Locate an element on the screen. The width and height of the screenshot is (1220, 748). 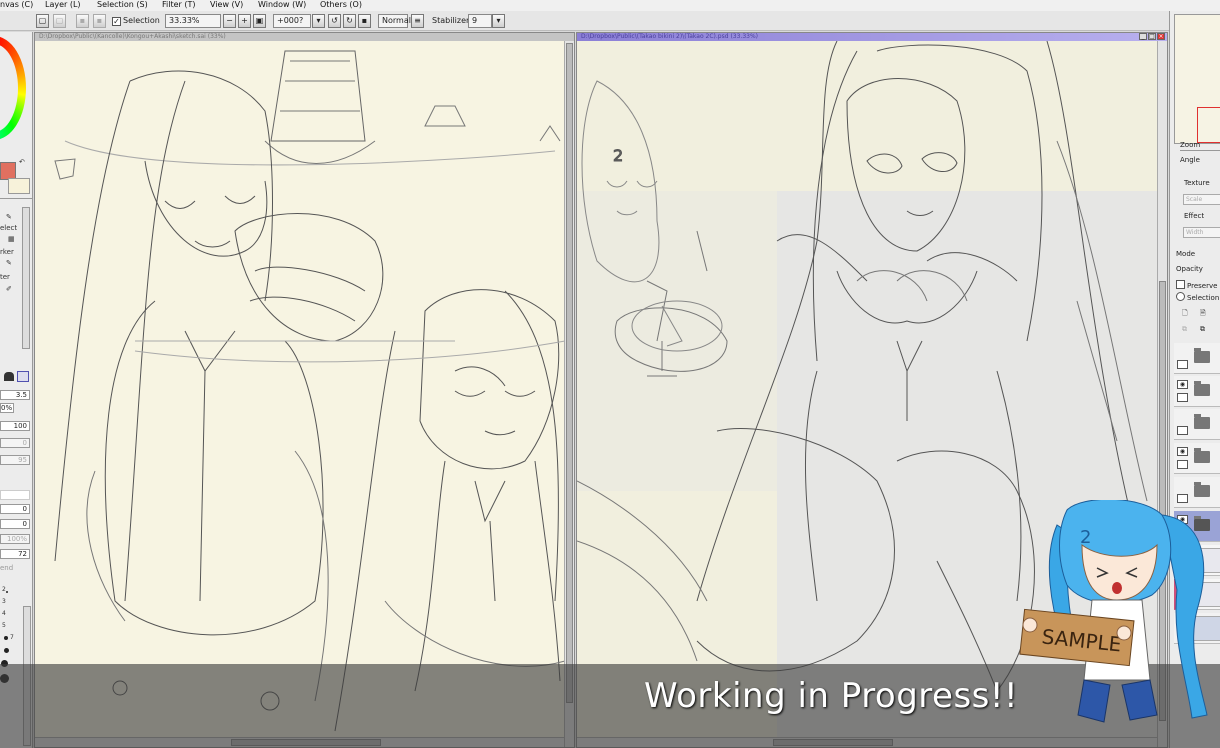
swap-colors-icon: ↶ is located at coordinates (22, 162).